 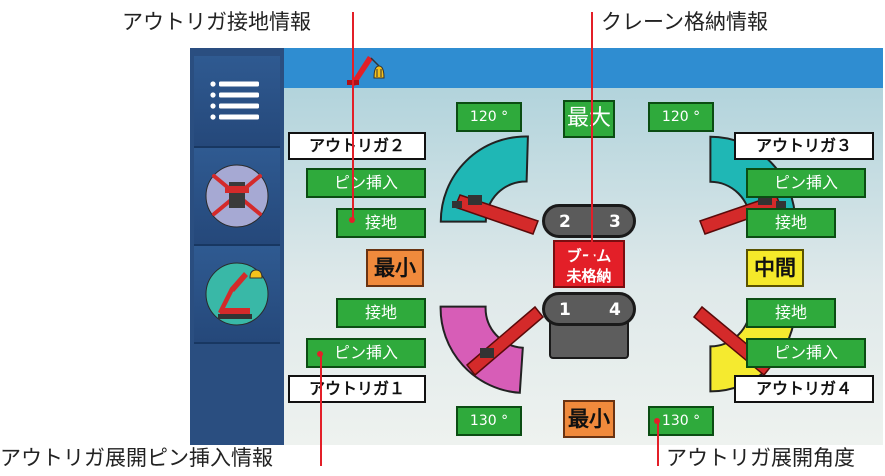 I want to click on outrigger-right-extension: 中間, so click(x=775, y=268).